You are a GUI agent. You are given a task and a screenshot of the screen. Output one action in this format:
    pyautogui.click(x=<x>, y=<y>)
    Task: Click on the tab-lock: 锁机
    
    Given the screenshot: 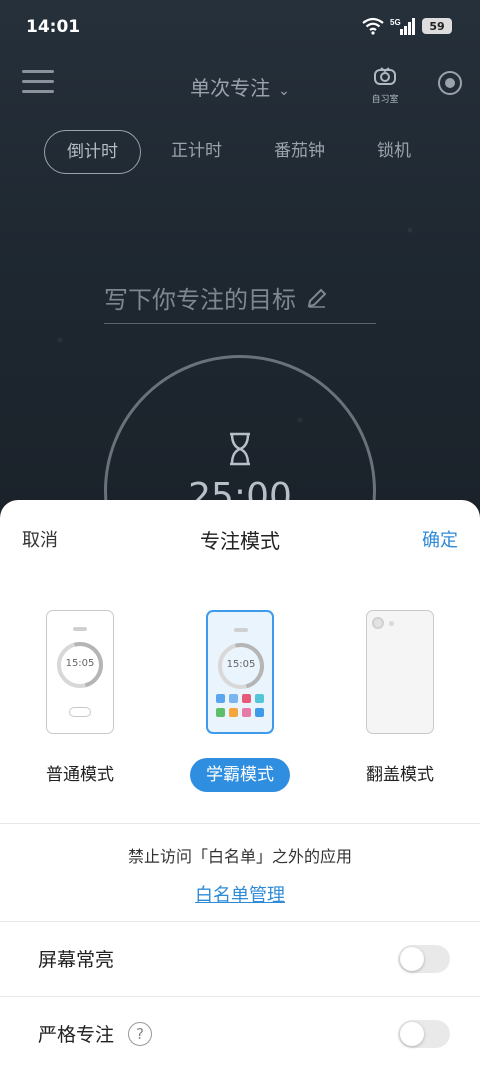 What is the action you would take?
    pyautogui.click(x=394, y=152)
    